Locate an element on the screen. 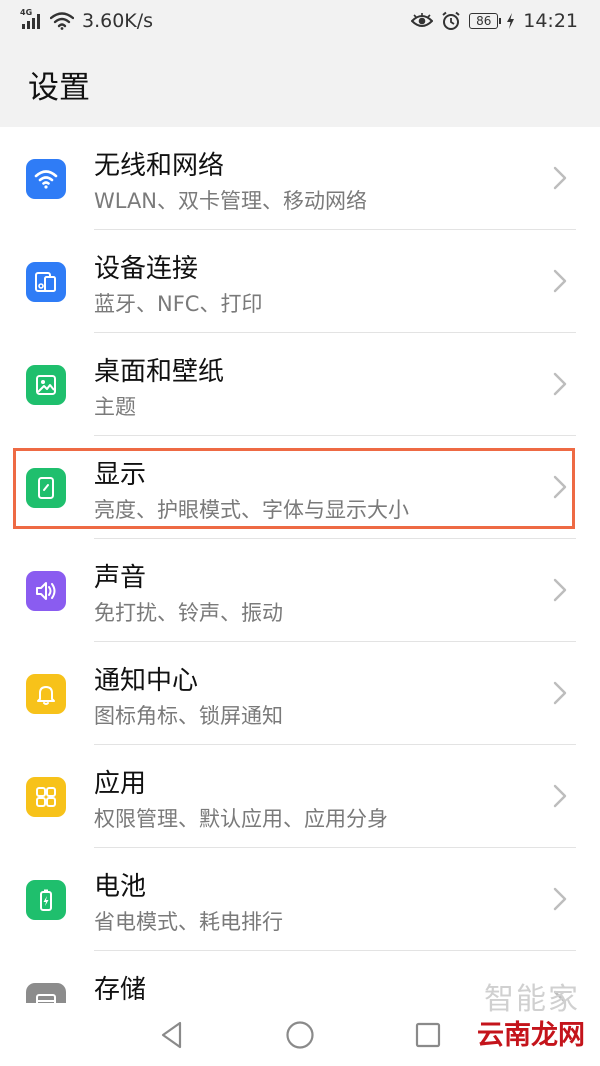 Image resolution: width=600 pixels, height=1066 pixels. back-button is located at coordinates (172, 1035).